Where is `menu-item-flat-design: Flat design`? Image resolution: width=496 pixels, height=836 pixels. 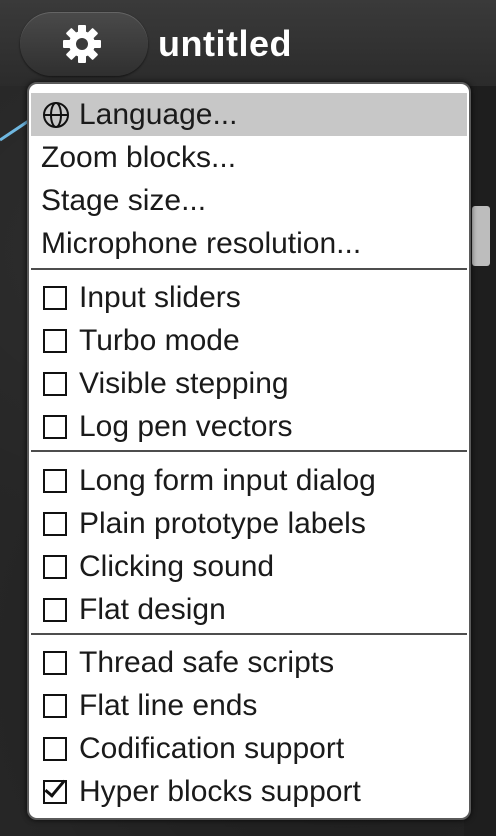 menu-item-flat-design: Flat design is located at coordinates (133, 609).